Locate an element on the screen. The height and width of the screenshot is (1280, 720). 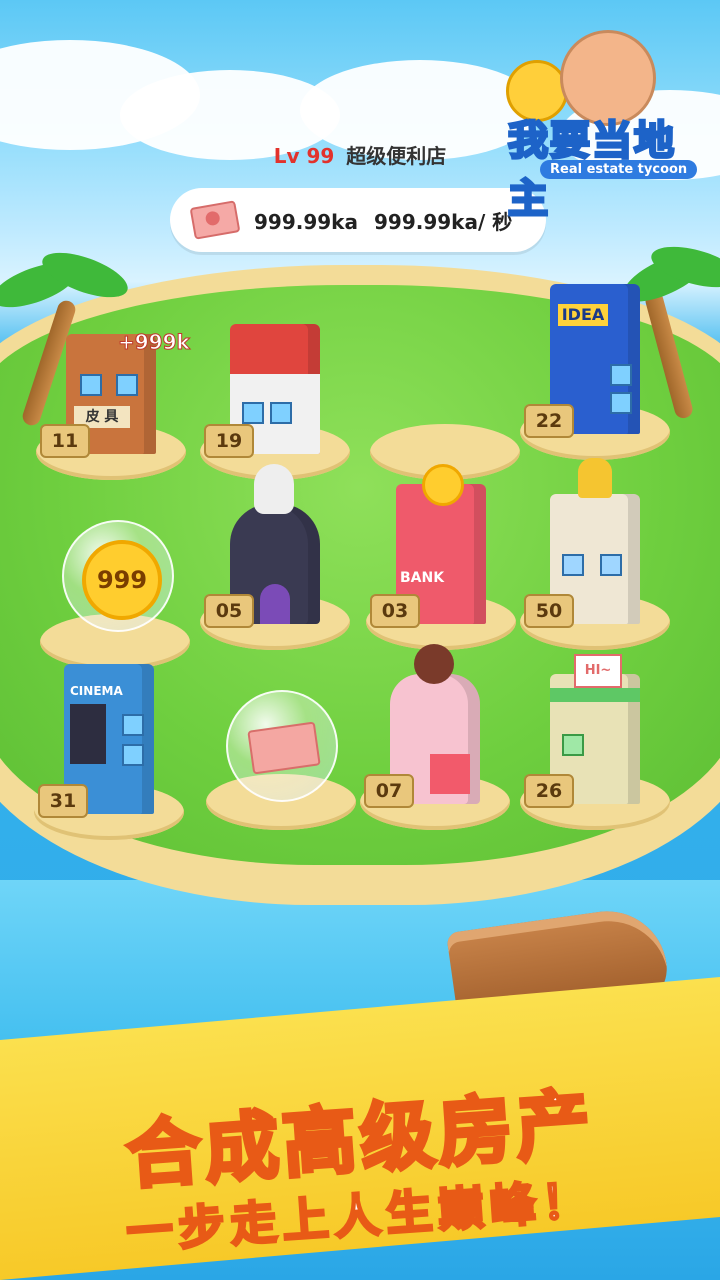
level-badge: 11 is located at coordinates (65, 441).